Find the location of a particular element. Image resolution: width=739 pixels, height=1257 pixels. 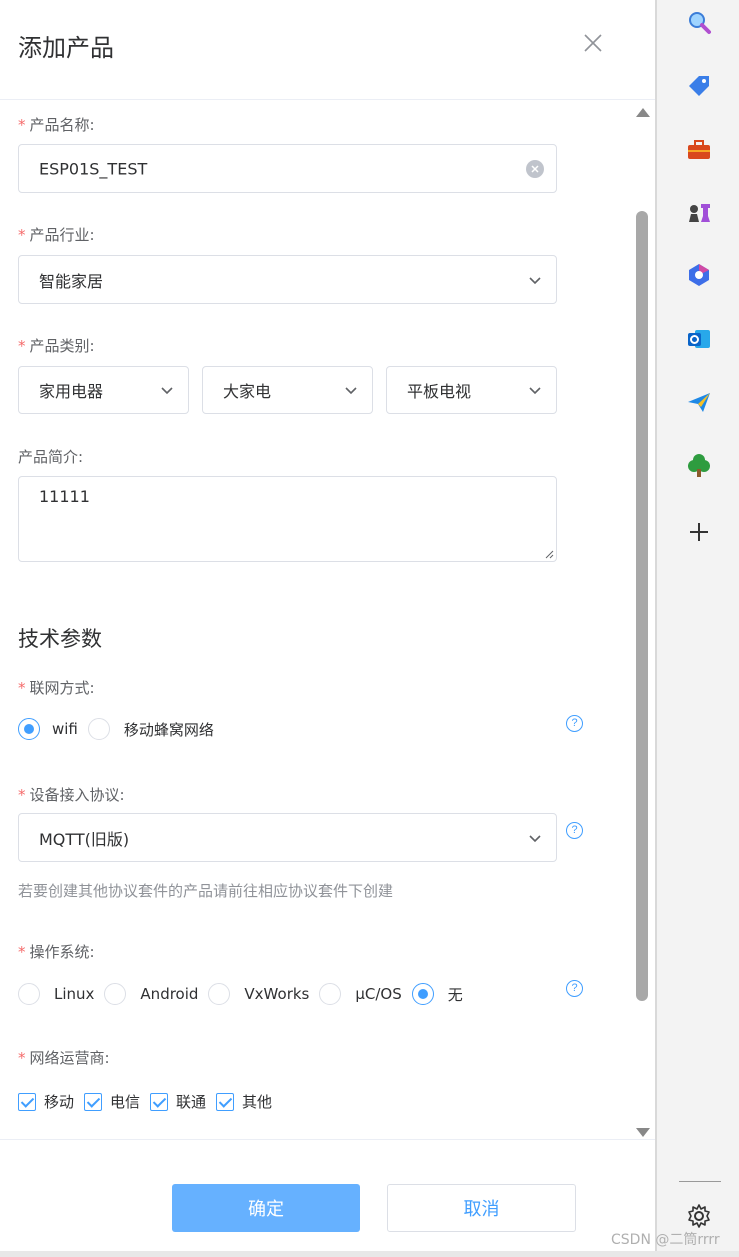

category-select-2: 大家电 is located at coordinates (287, 390).